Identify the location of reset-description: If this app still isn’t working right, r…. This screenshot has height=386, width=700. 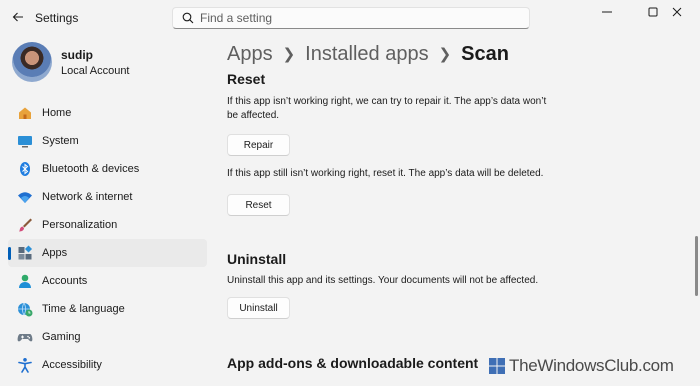
(385, 173).